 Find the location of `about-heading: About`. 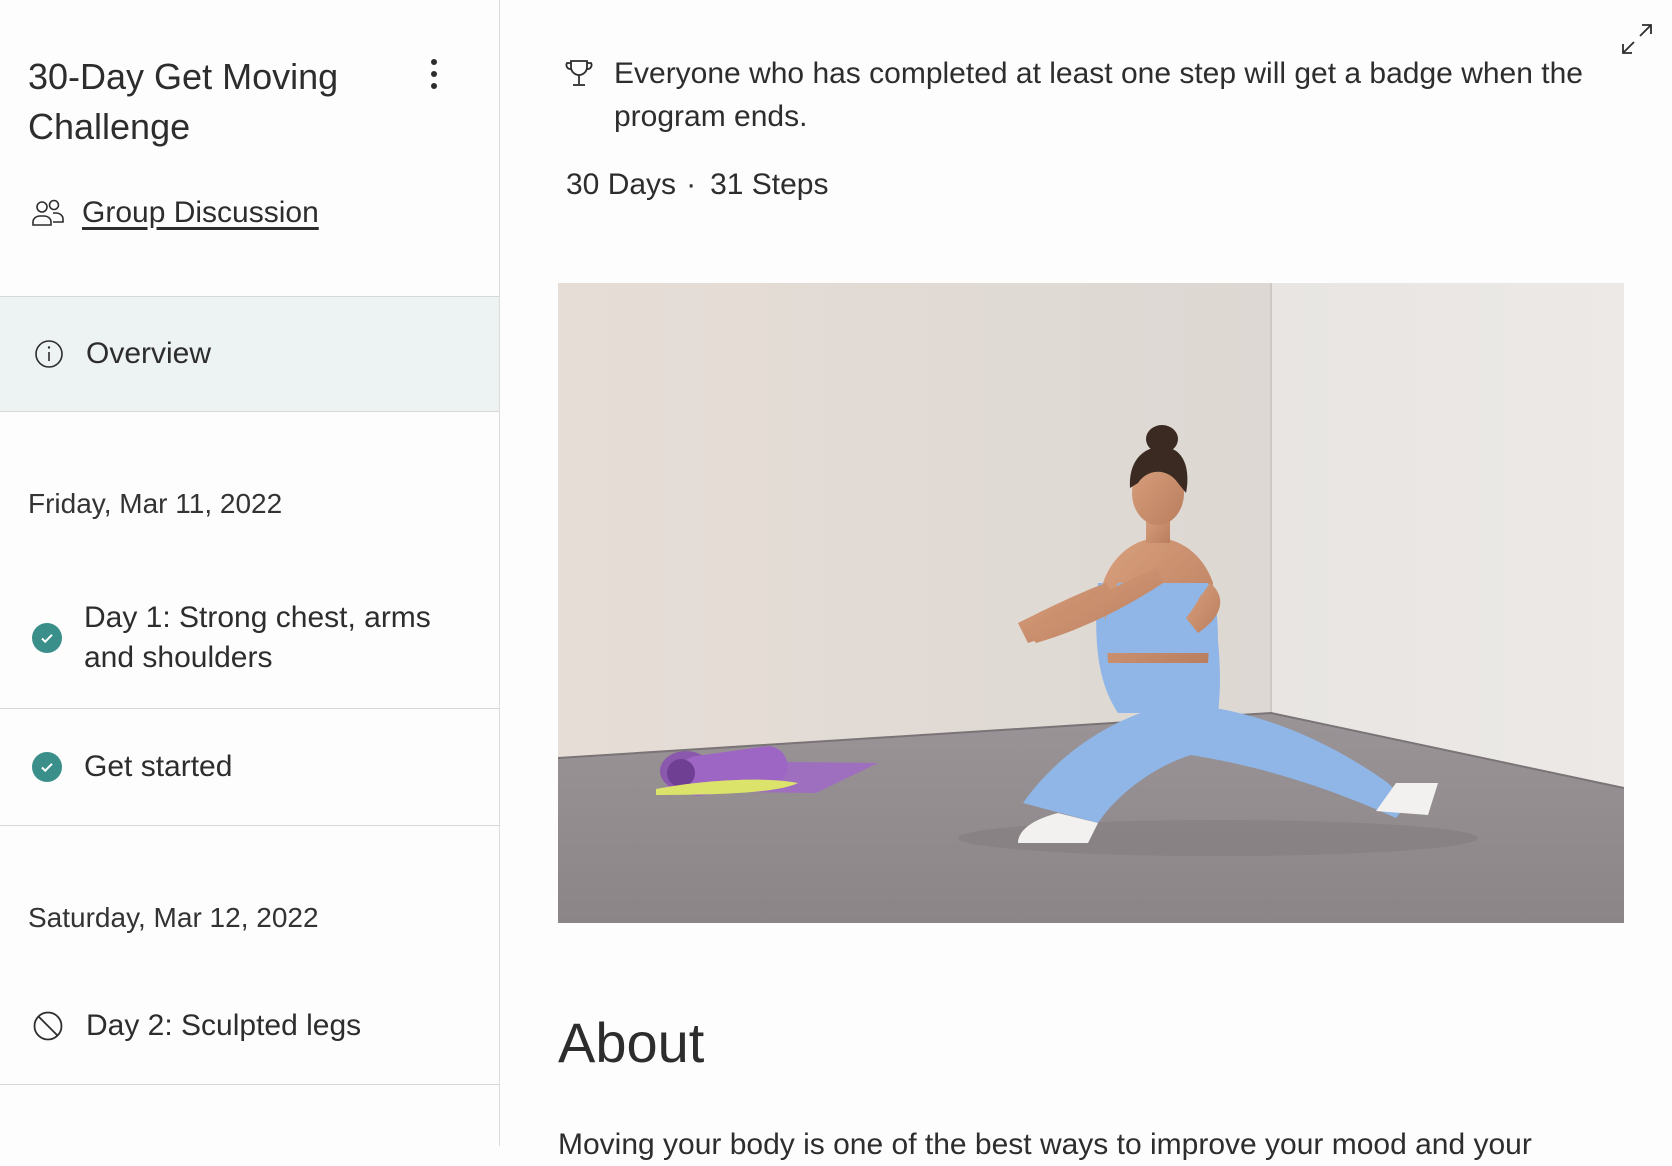

about-heading: About is located at coordinates (631, 1042).